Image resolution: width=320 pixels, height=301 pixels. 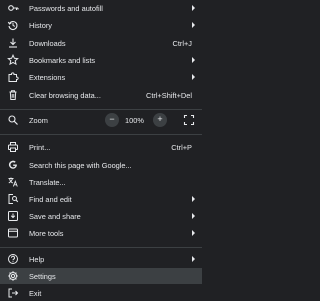 I want to click on shortcut-text: Ctrl+Shift+Del, so click(x=168, y=95).